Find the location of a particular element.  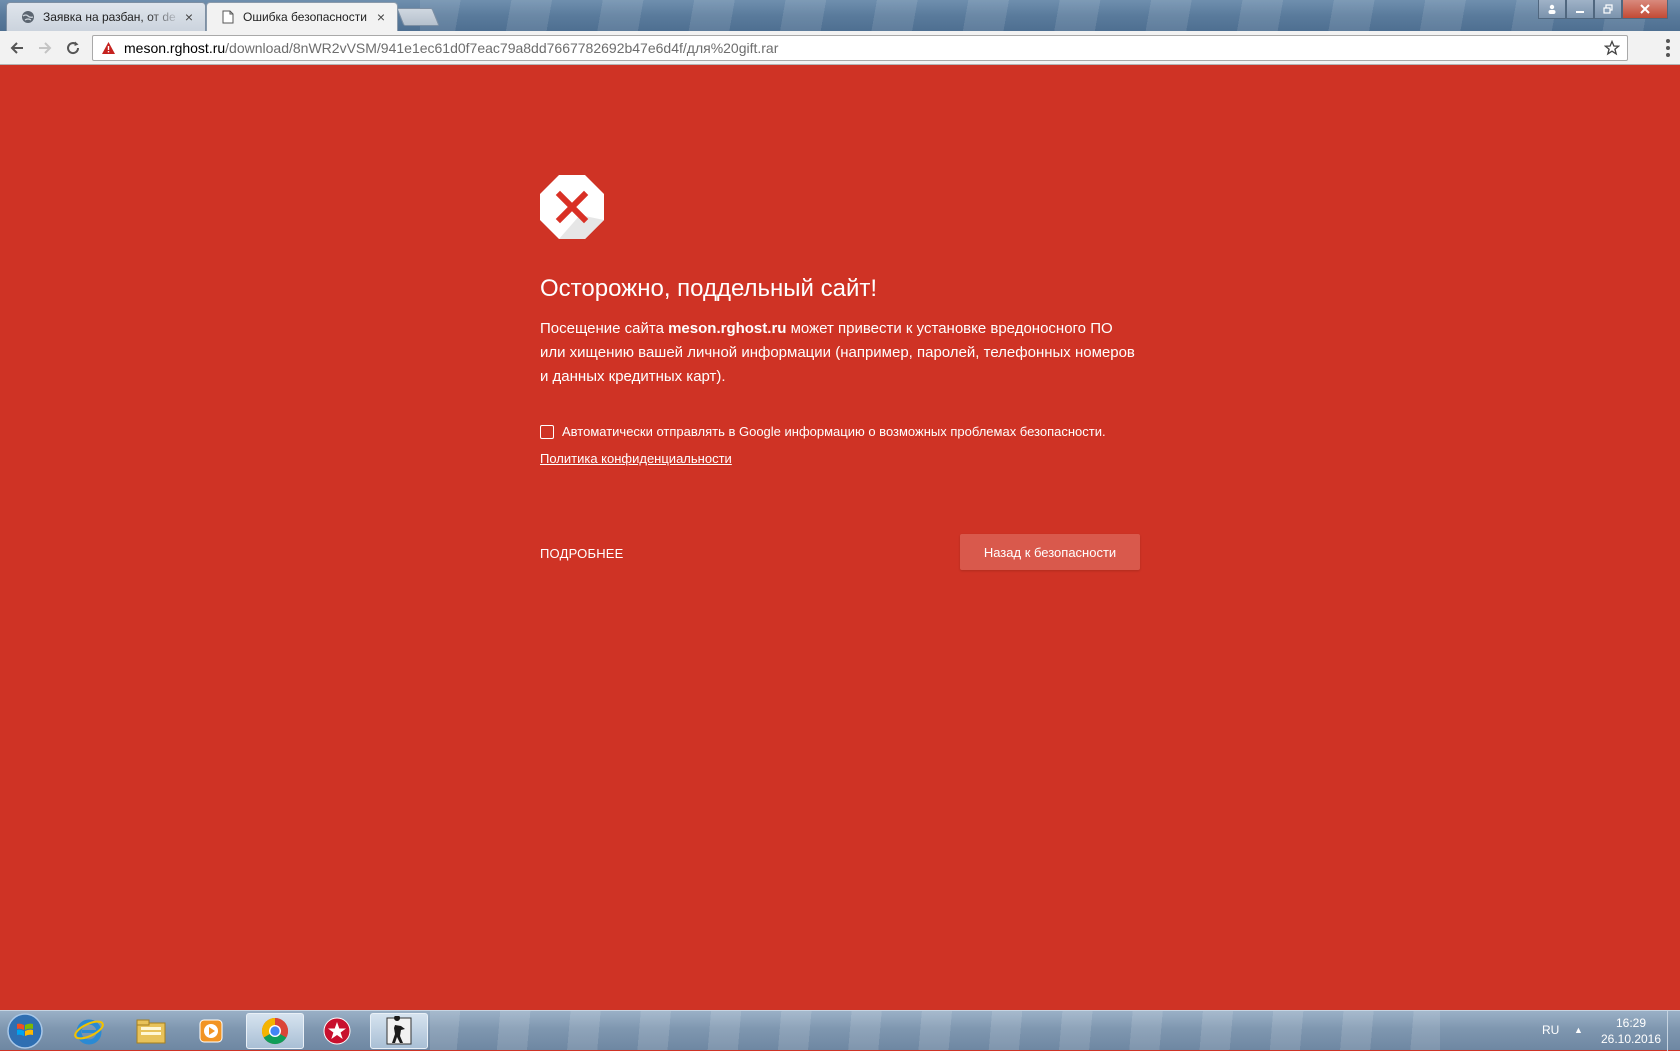

desc-text-before: Посещение сайта is located at coordinates (604, 328).